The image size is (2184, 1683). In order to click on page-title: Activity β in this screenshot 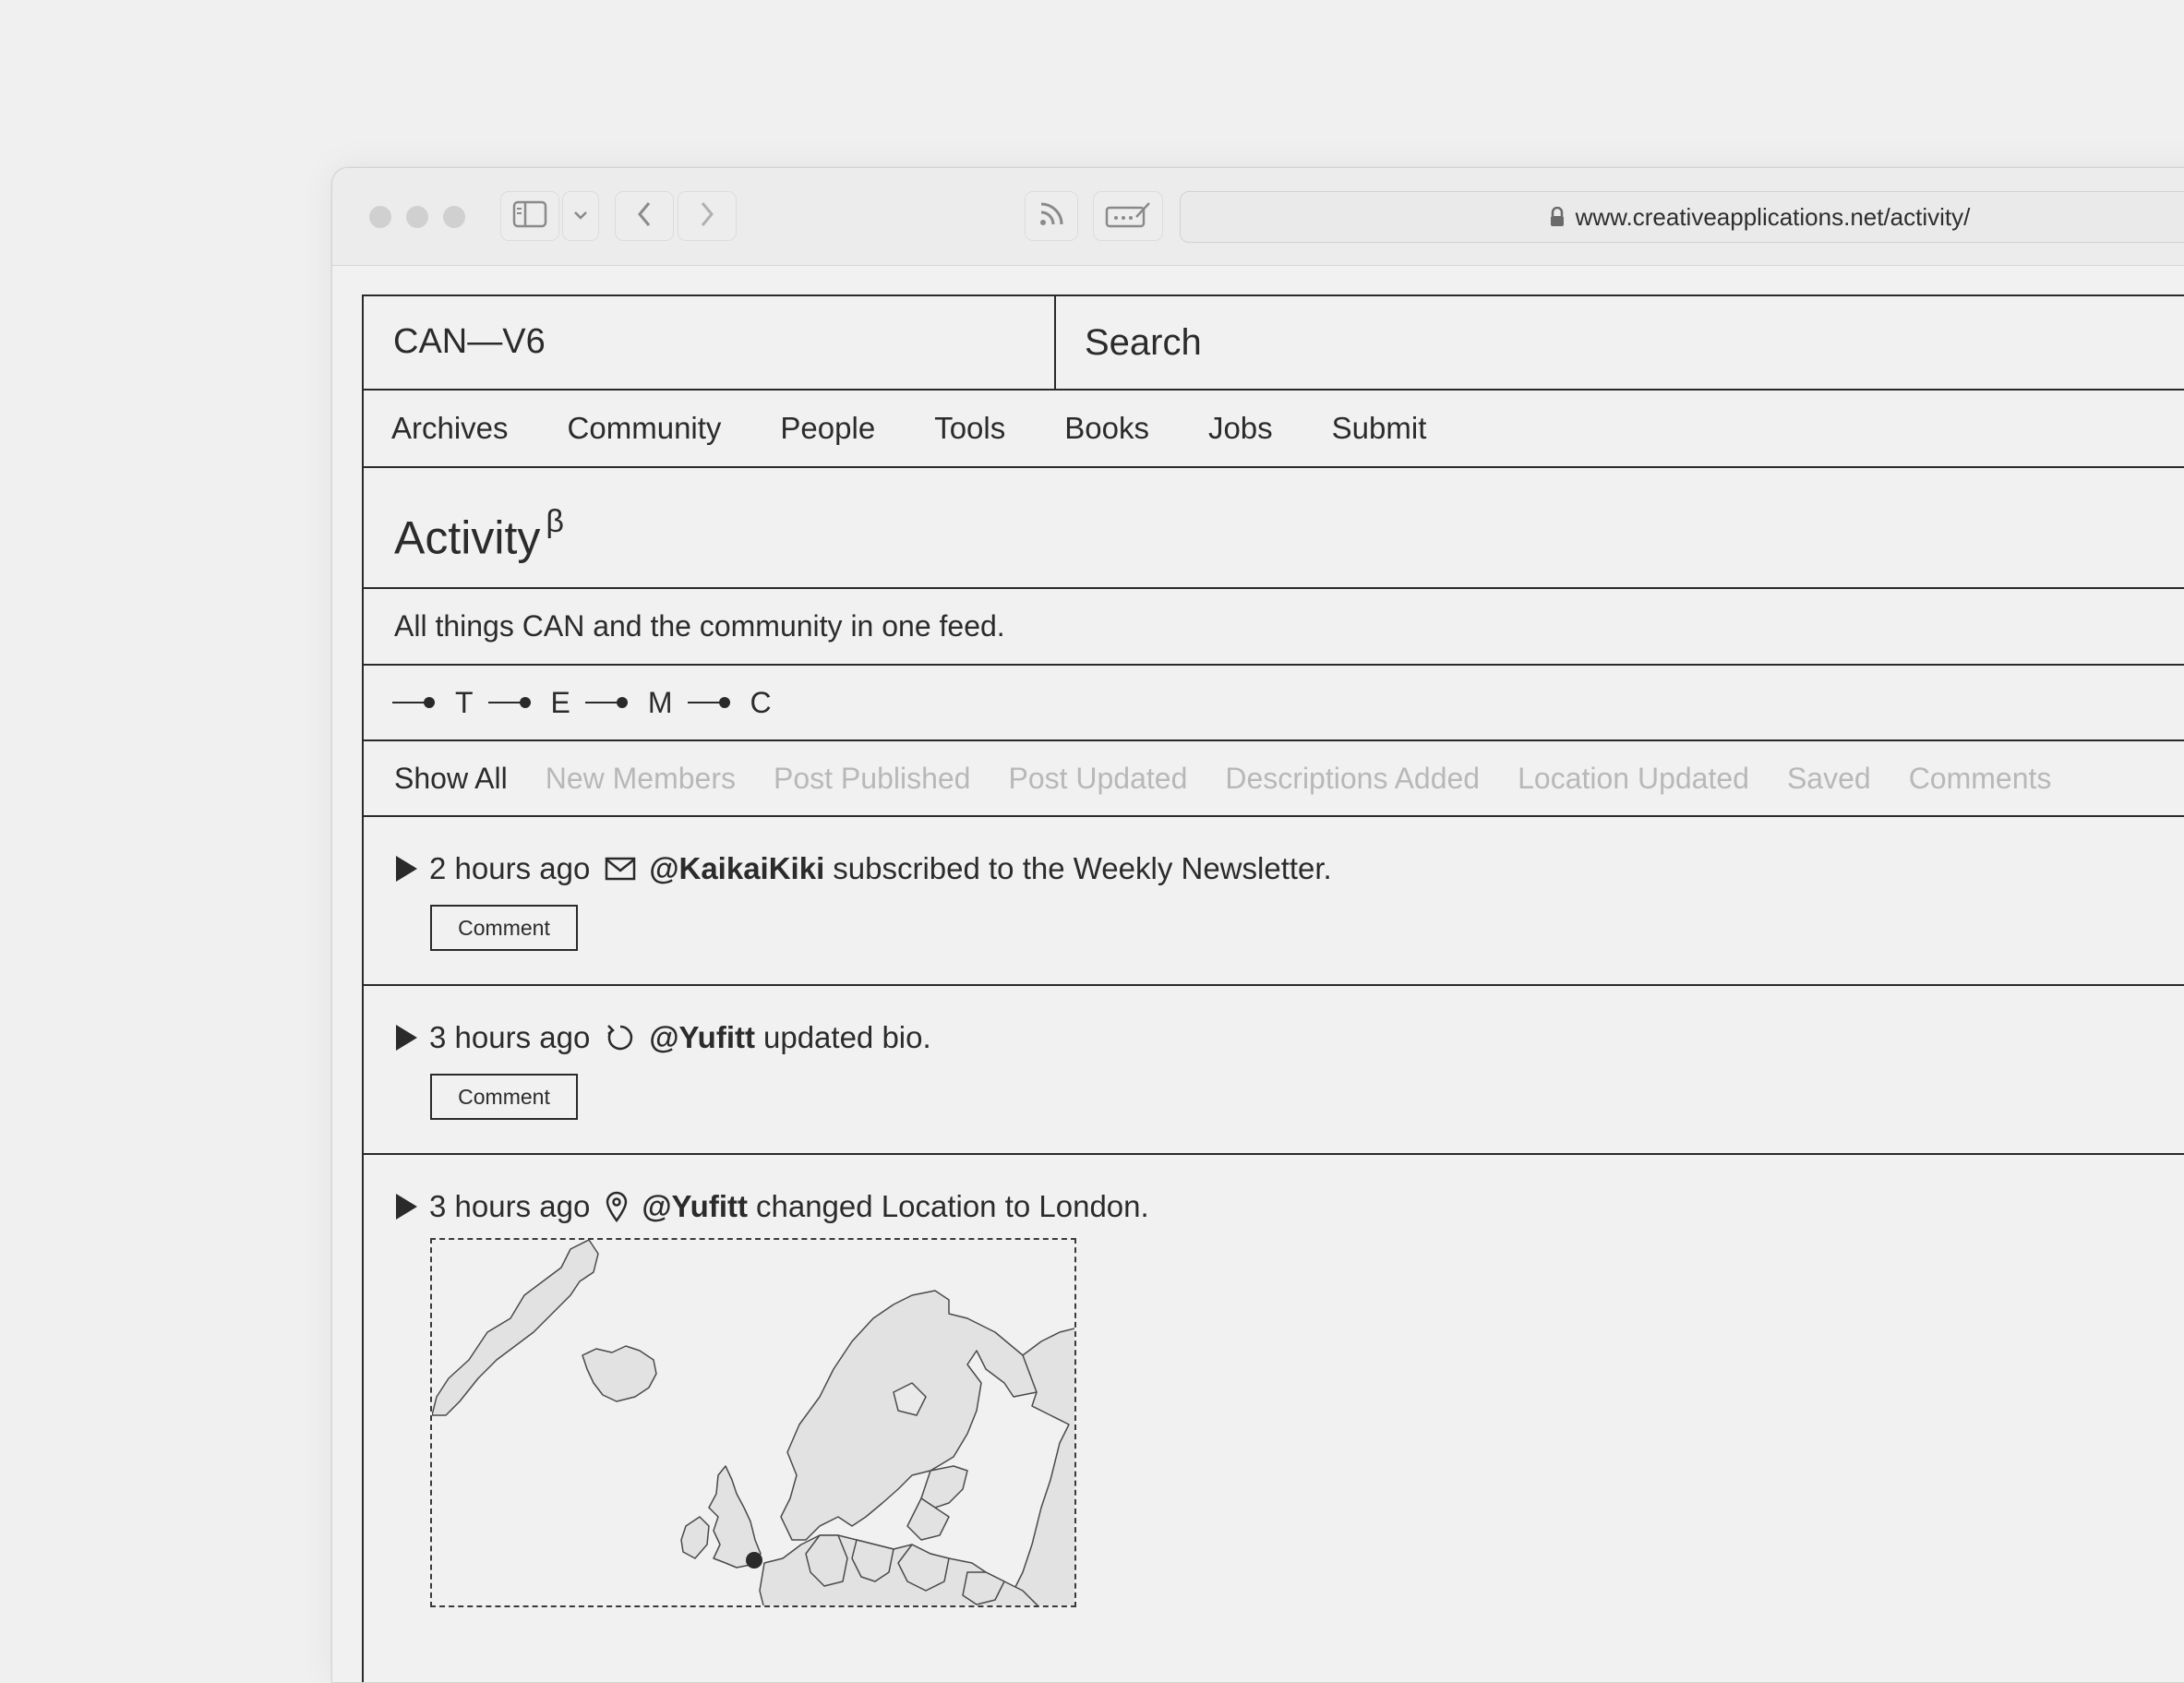, I will do `click(1274, 532)`.